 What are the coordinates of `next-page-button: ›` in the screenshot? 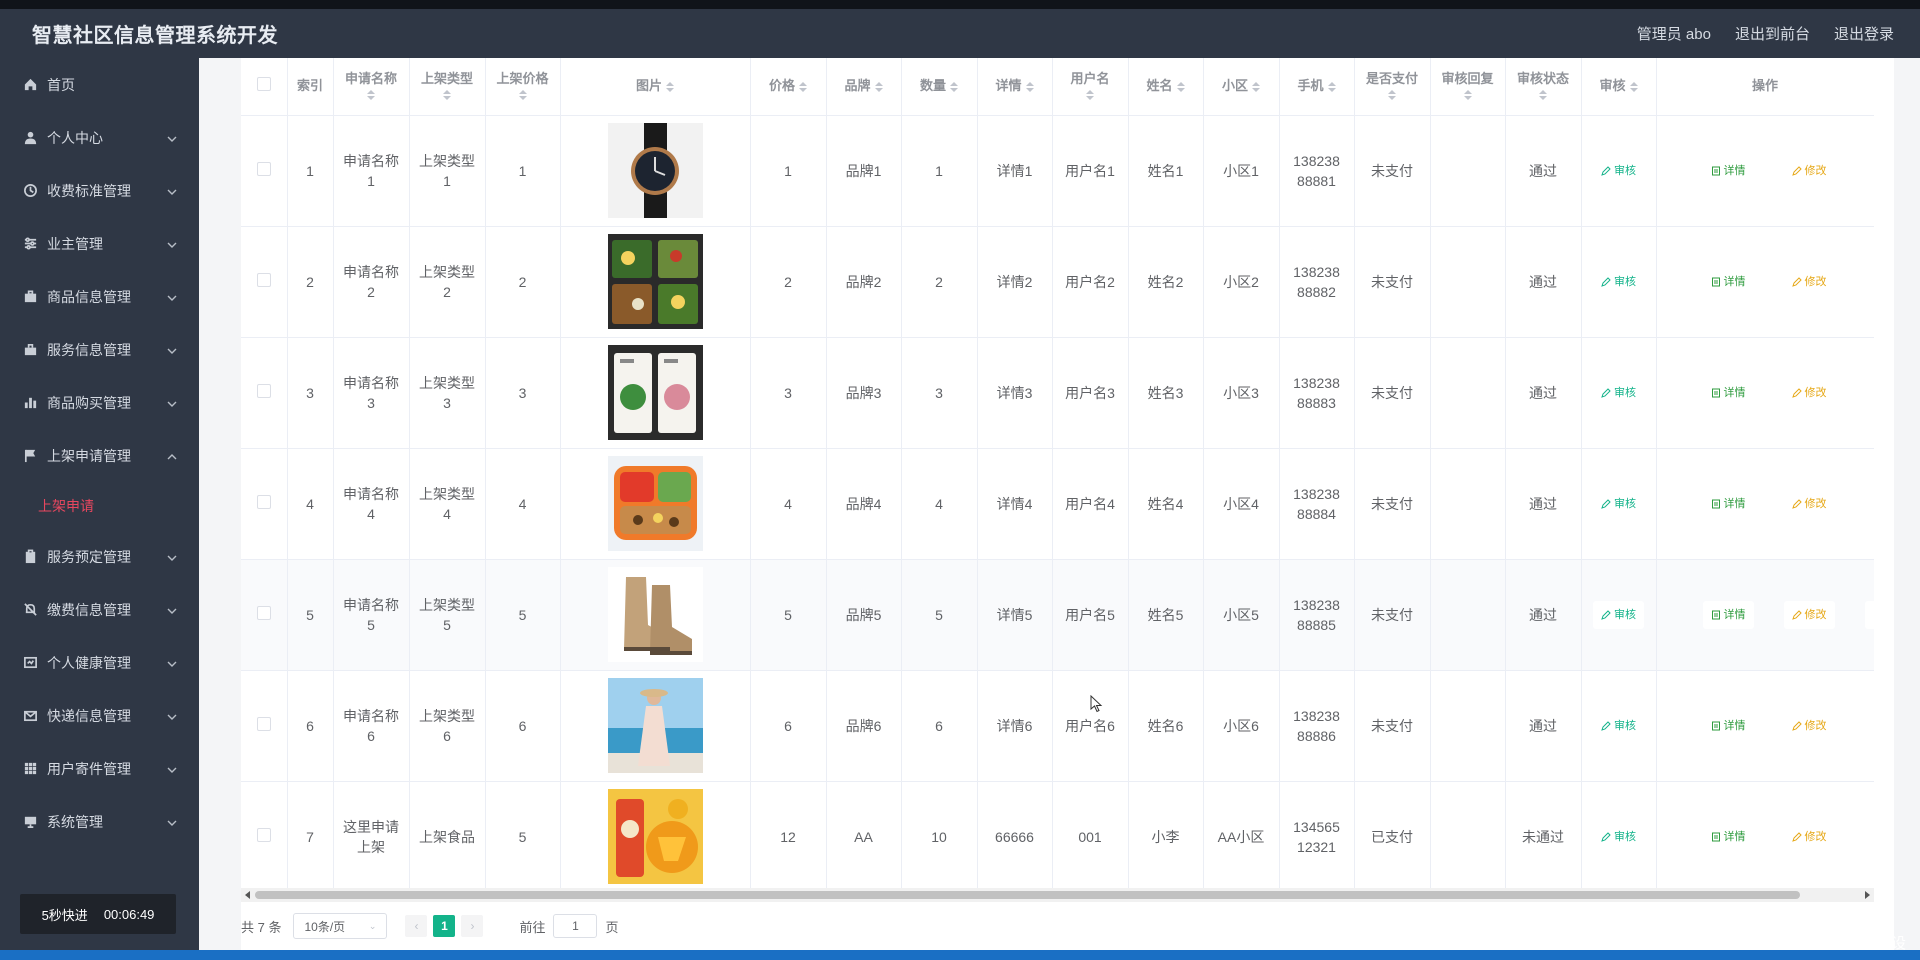 It's located at (472, 926).